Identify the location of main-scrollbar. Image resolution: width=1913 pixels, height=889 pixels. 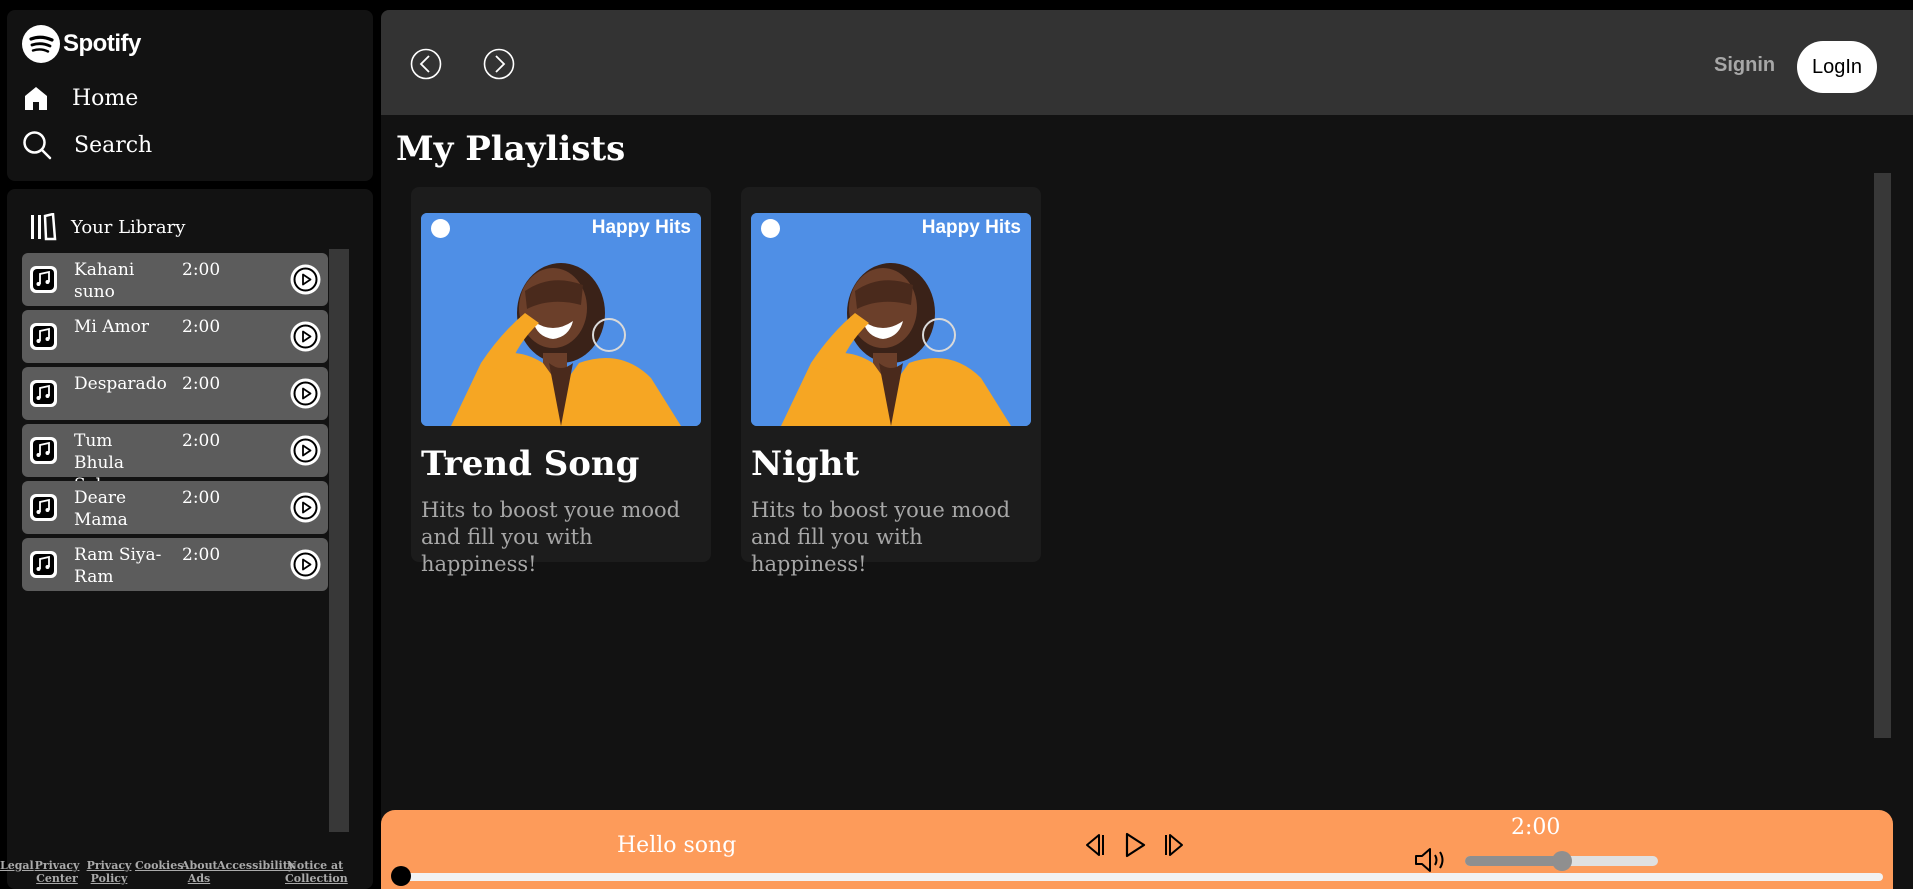
(1882, 455).